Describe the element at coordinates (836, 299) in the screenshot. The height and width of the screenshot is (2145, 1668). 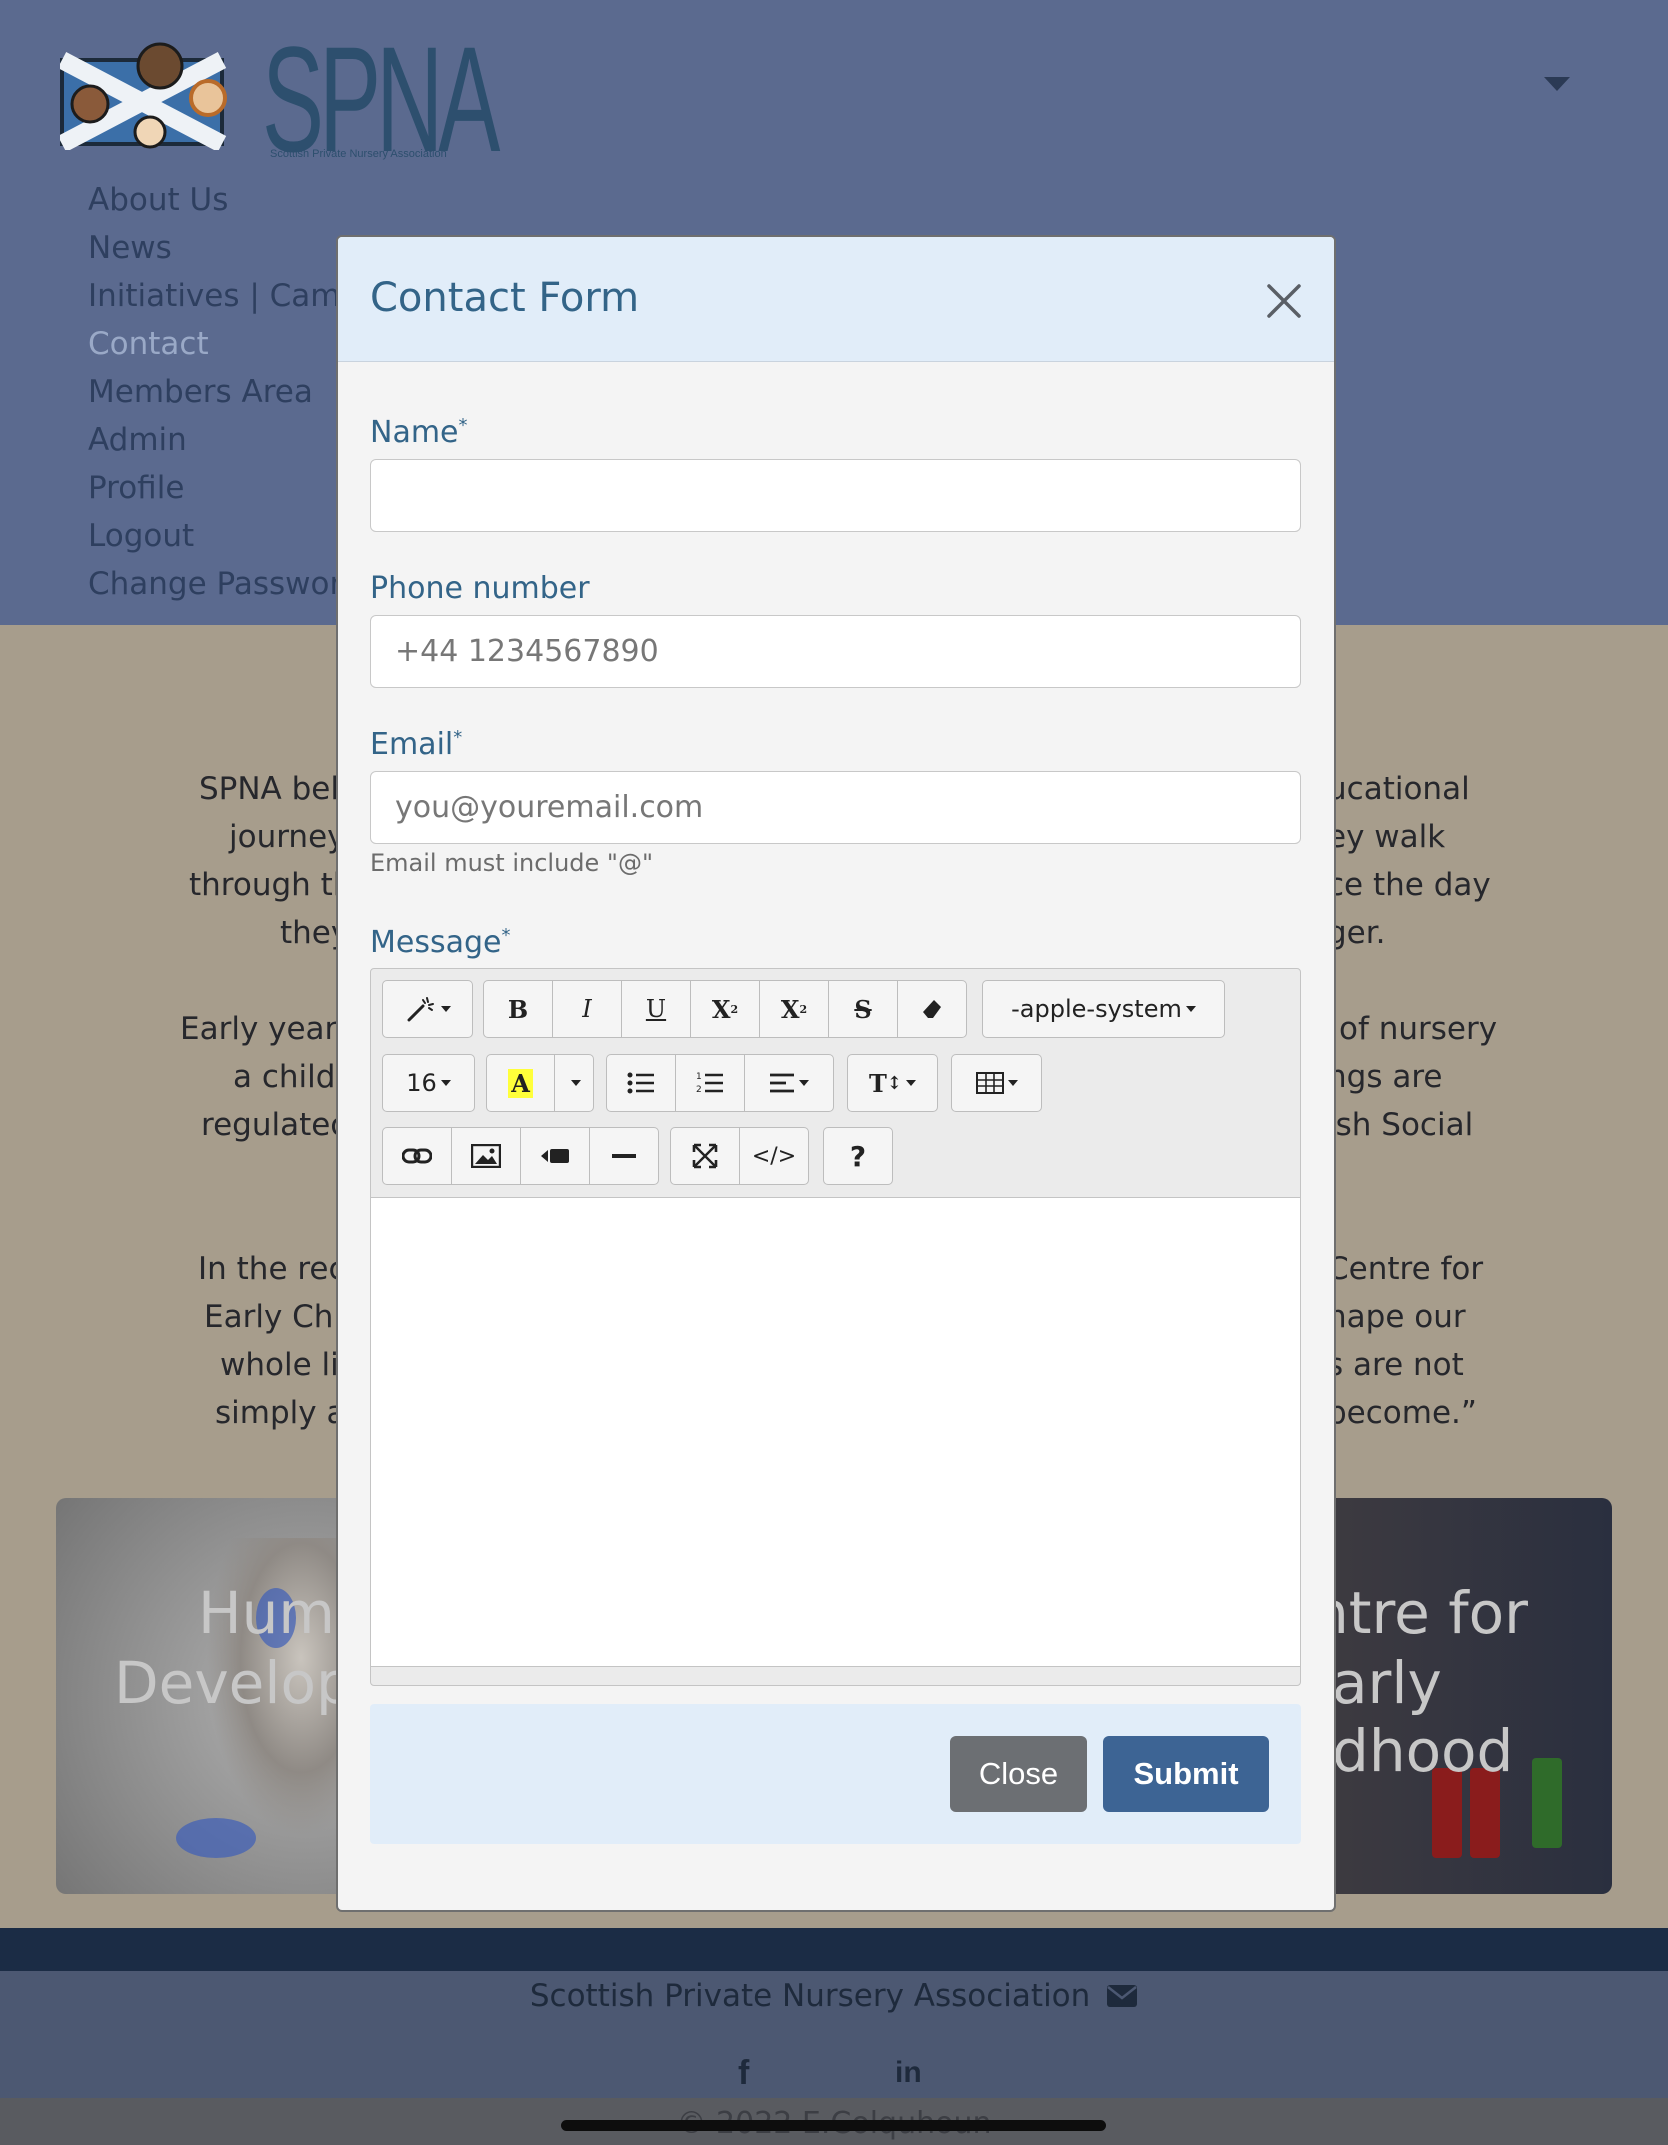
I see `modal-header: Contact Form` at that location.